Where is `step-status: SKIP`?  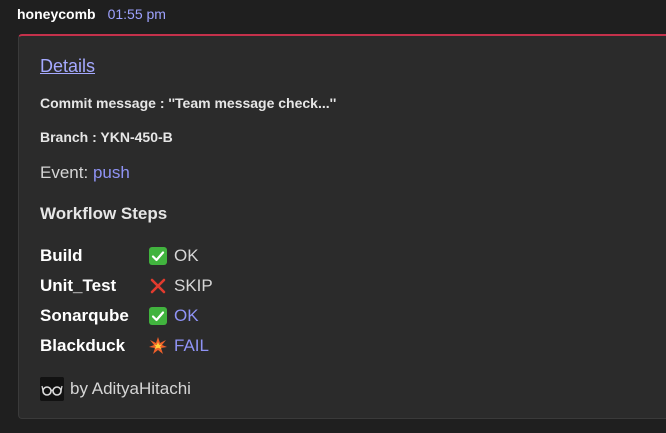 step-status: SKIP is located at coordinates (181, 286).